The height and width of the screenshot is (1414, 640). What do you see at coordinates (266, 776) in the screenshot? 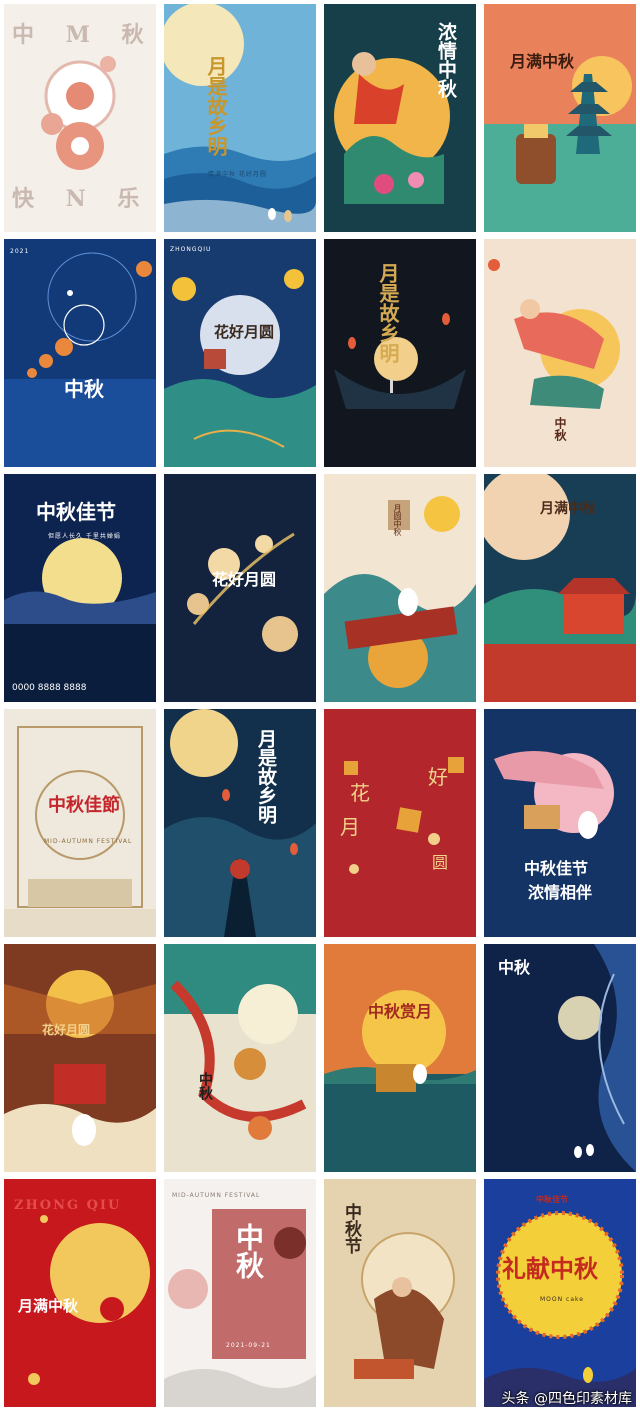
I see `poster-14-title: 月是故乡明` at bounding box center [266, 776].